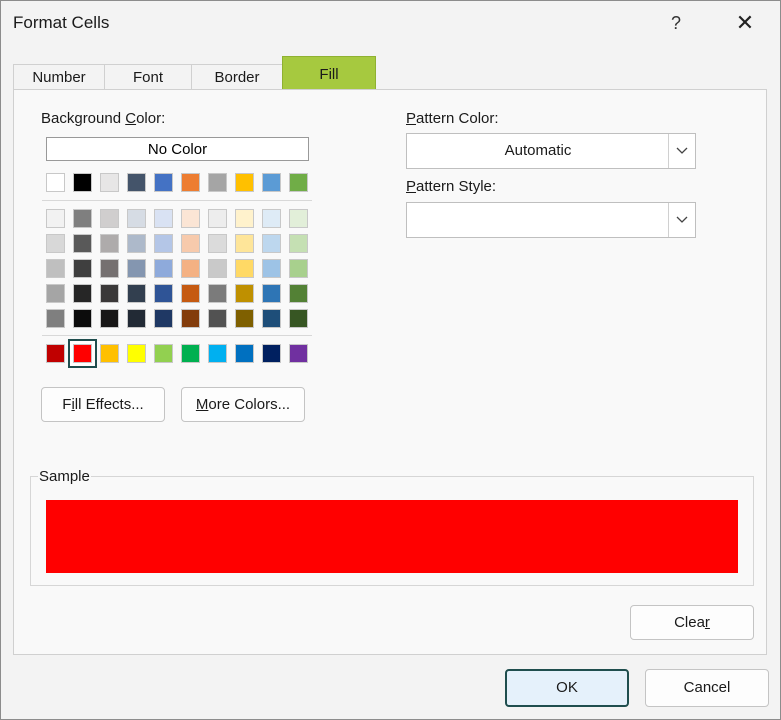  Describe the element at coordinates (59, 77) in the screenshot. I see `tab-number: Number` at that location.